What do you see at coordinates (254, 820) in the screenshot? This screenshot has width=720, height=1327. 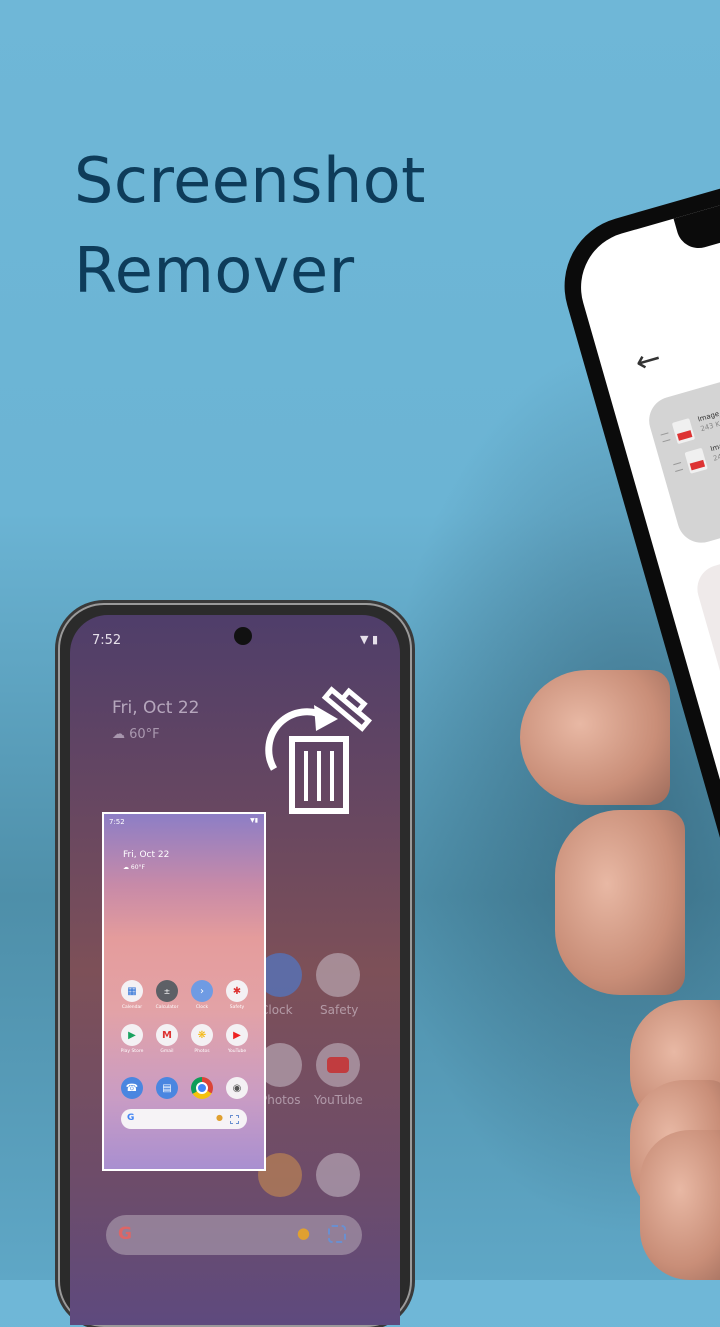 I see `mini-status-icons: ▼▮` at bounding box center [254, 820].